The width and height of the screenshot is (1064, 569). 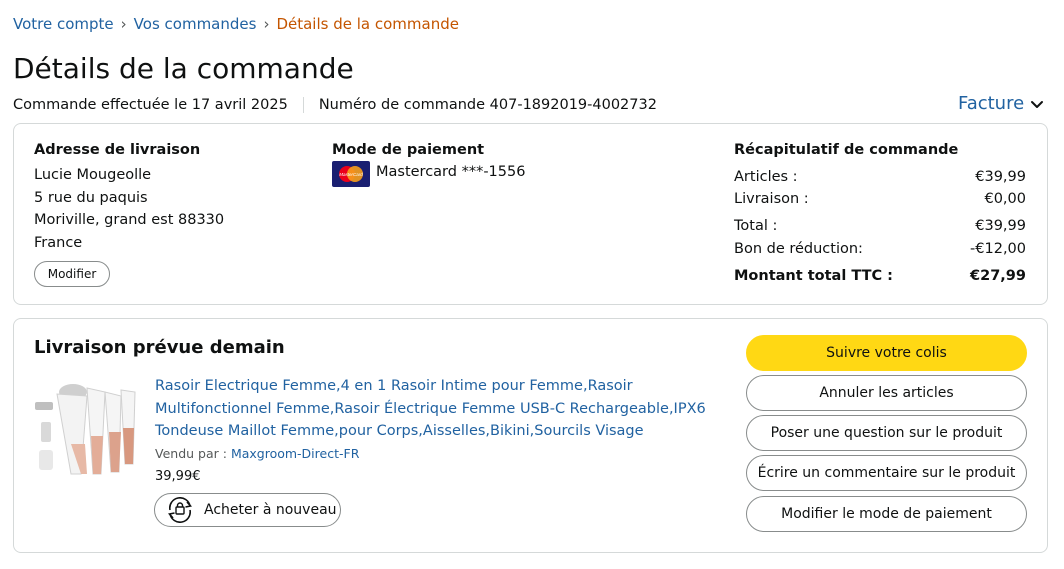 What do you see at coordinates (195, 24) in the screenshot?
I see `breadcrumb-orders-link: Vos commandes` at bounding box center [195, 24].